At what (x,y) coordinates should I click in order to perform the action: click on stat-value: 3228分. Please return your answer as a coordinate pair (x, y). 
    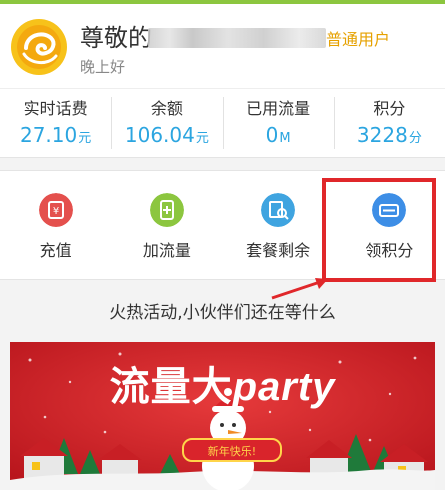
    Looking at the image, I should click on (389, 135).